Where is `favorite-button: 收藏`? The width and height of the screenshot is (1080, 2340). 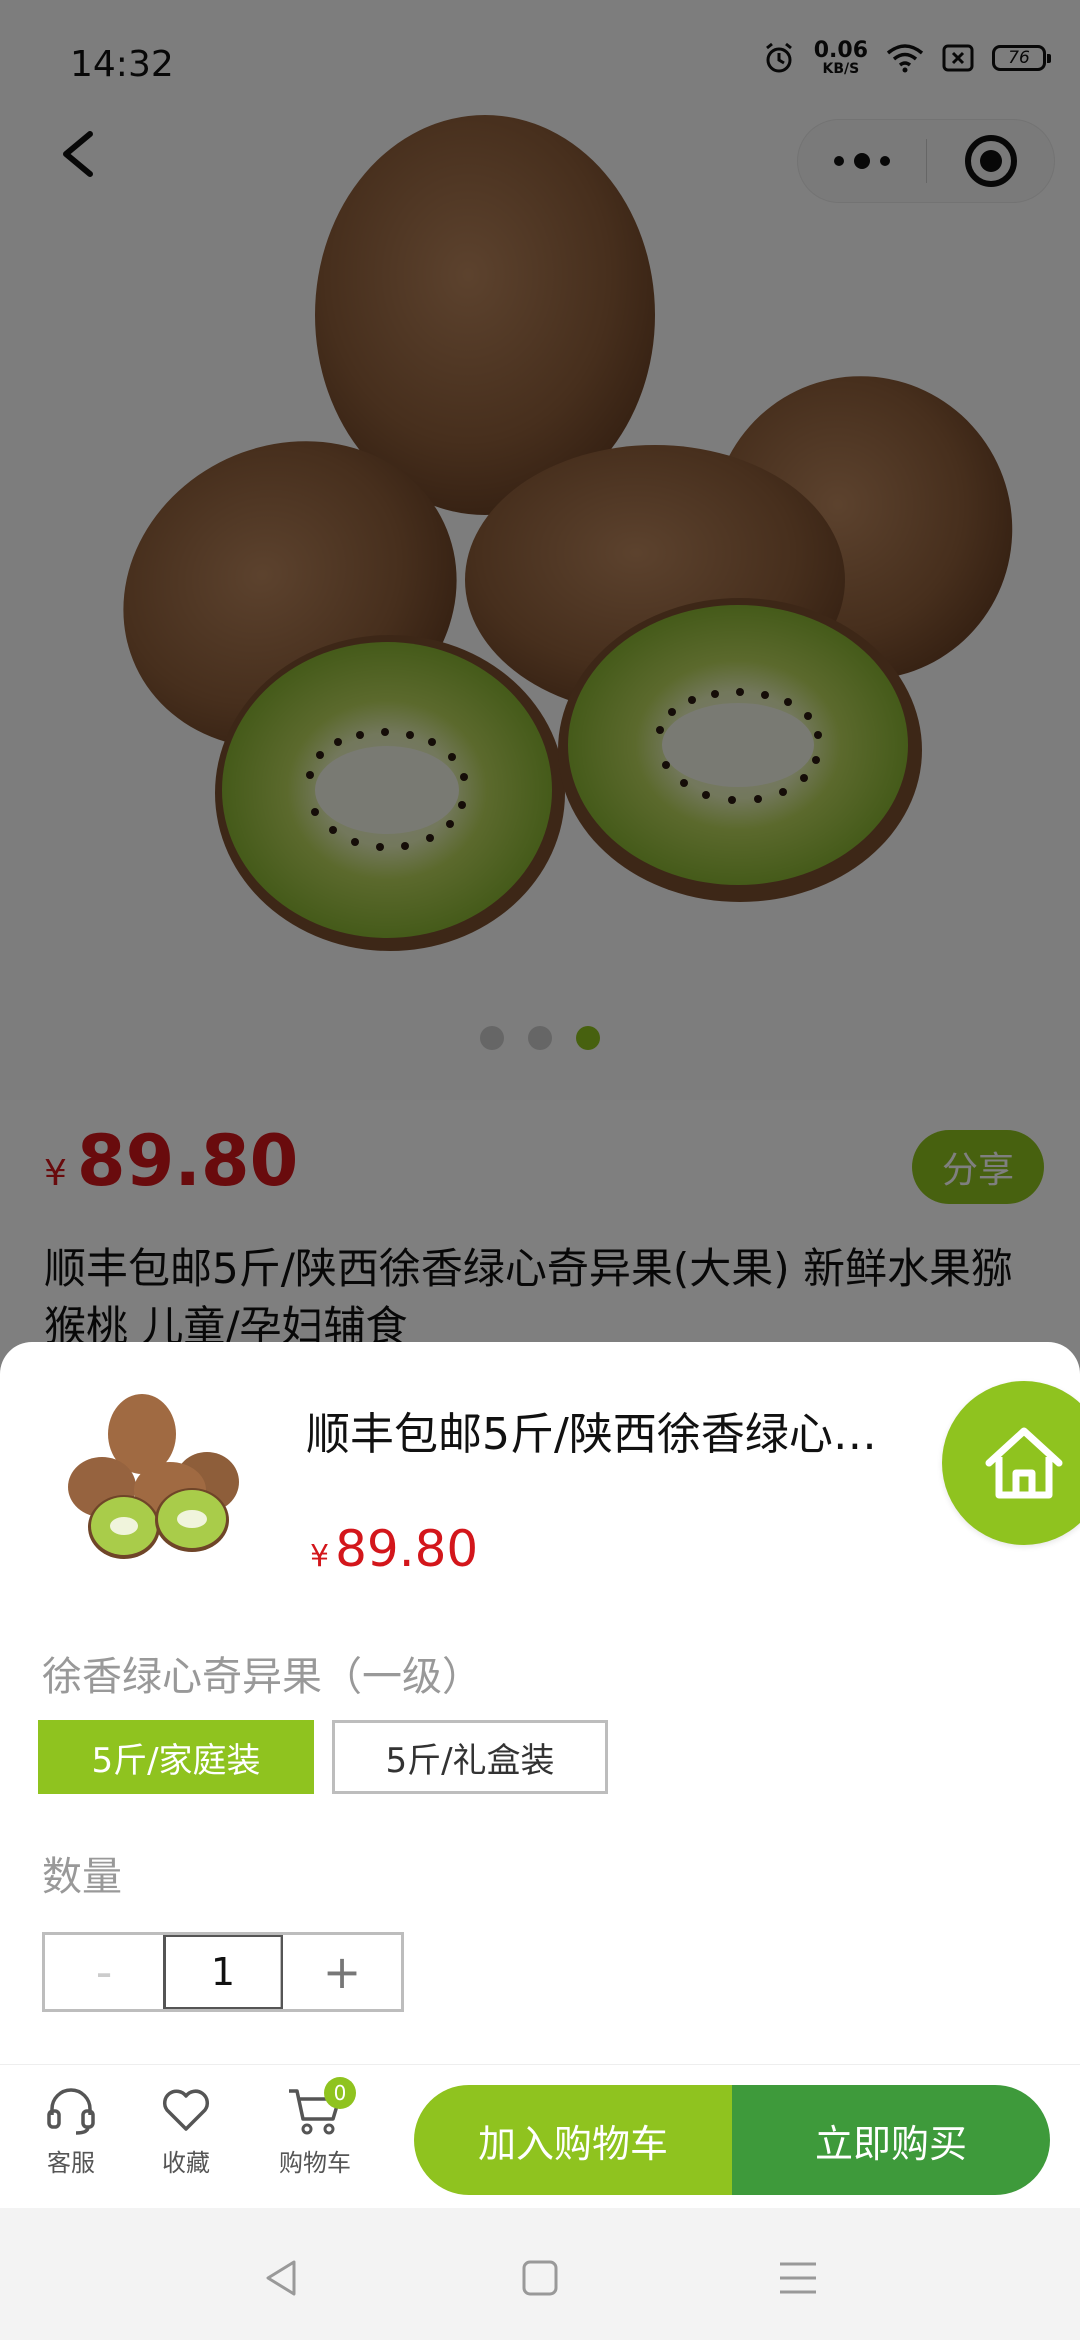
favorite-button: 收藏 is located at coordinates (186, 2130).